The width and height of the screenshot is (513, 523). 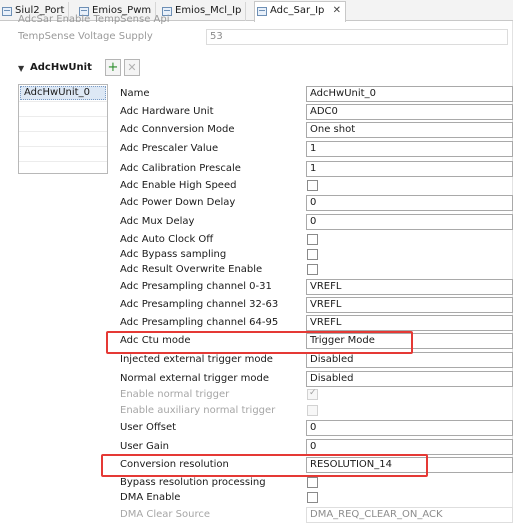 What do you see at coordinates (174, 464) in the screenshot?
I see `field-label-conversion-resolution: Conversion resolution` at bounding box center [174, 464].